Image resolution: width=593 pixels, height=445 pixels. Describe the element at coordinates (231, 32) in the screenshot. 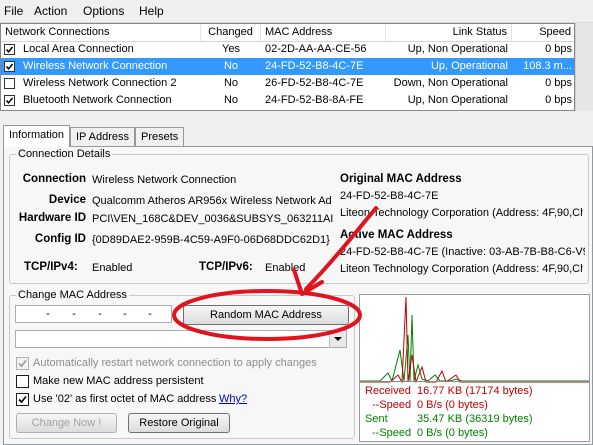

I see `col-changed: Changed` at that location.